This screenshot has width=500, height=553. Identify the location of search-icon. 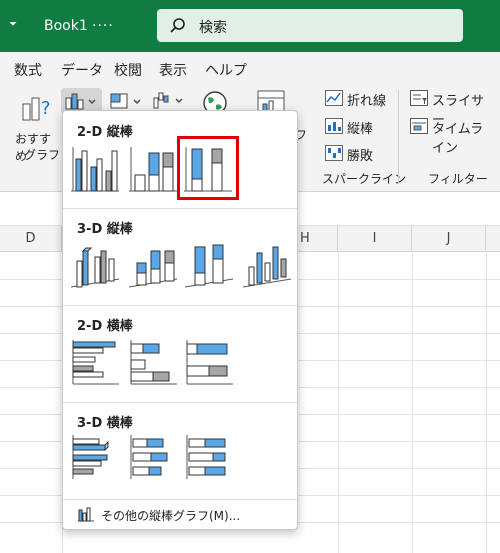
(177, 25).